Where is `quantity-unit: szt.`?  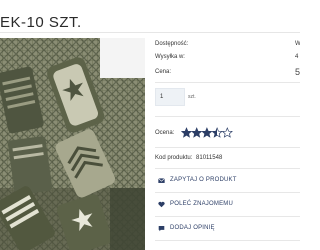 quantity-unit: szt. is located at coordinates (192, 97).